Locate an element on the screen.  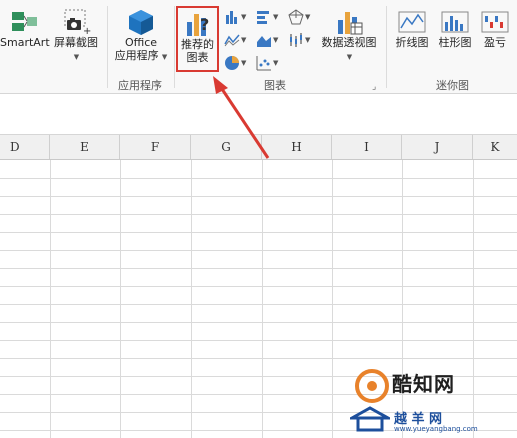
watermark: 酷知网 越 羊 网 www.yueyangbang.com is located at coordinates (432, 399).